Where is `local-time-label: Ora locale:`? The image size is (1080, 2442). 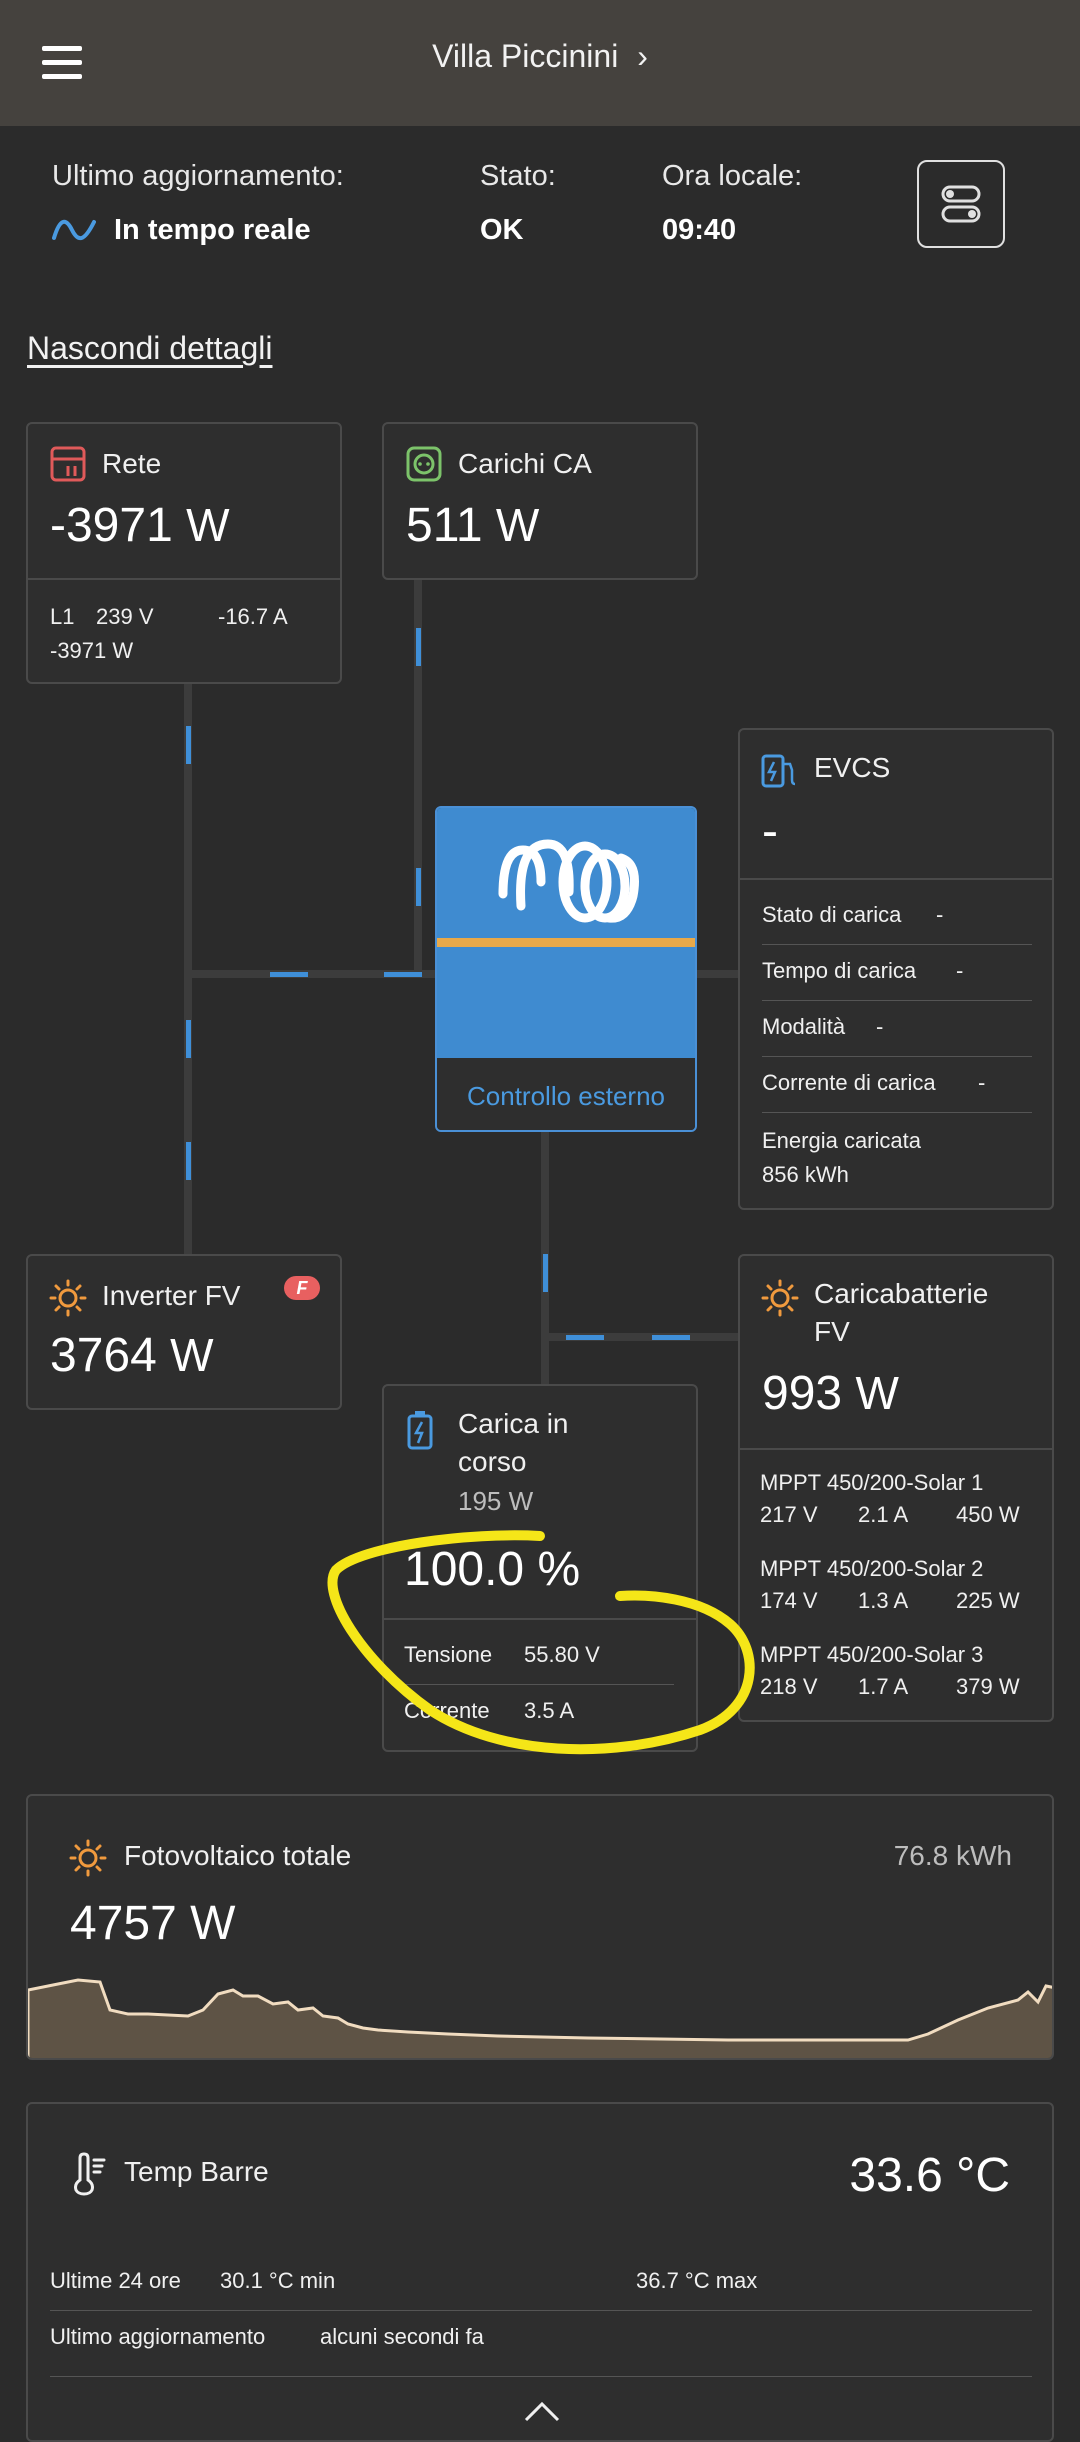 local-time-label: Ora locale: is located at coordinates (732, 176).